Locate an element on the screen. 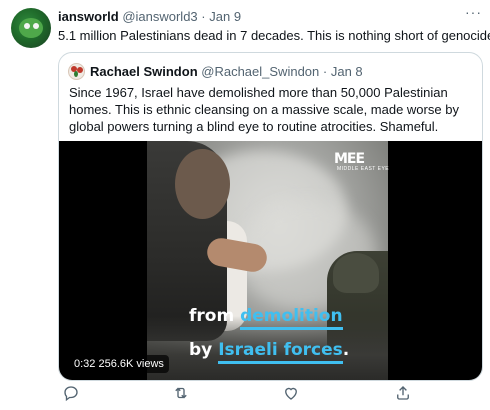  soldier-helmet is located at coordinates (356, 273).